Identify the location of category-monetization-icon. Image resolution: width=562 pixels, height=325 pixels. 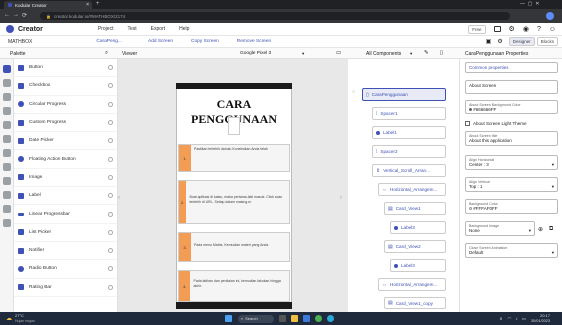
(7, 209).